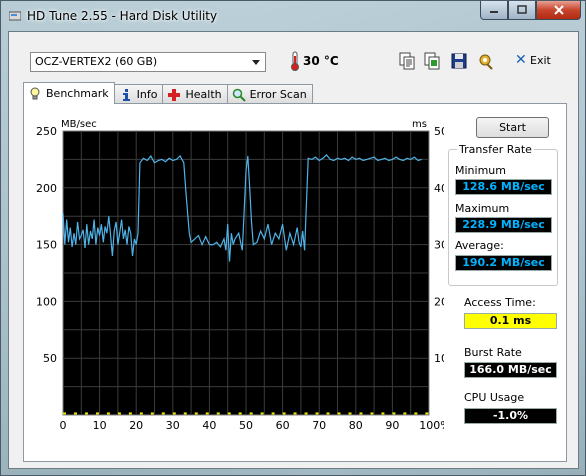 The image size is (586, 476). I want to click on toolbar: OCZ-VERTEX2 (60 GB) 30 °C ✕ Exit, so click(293, 55).